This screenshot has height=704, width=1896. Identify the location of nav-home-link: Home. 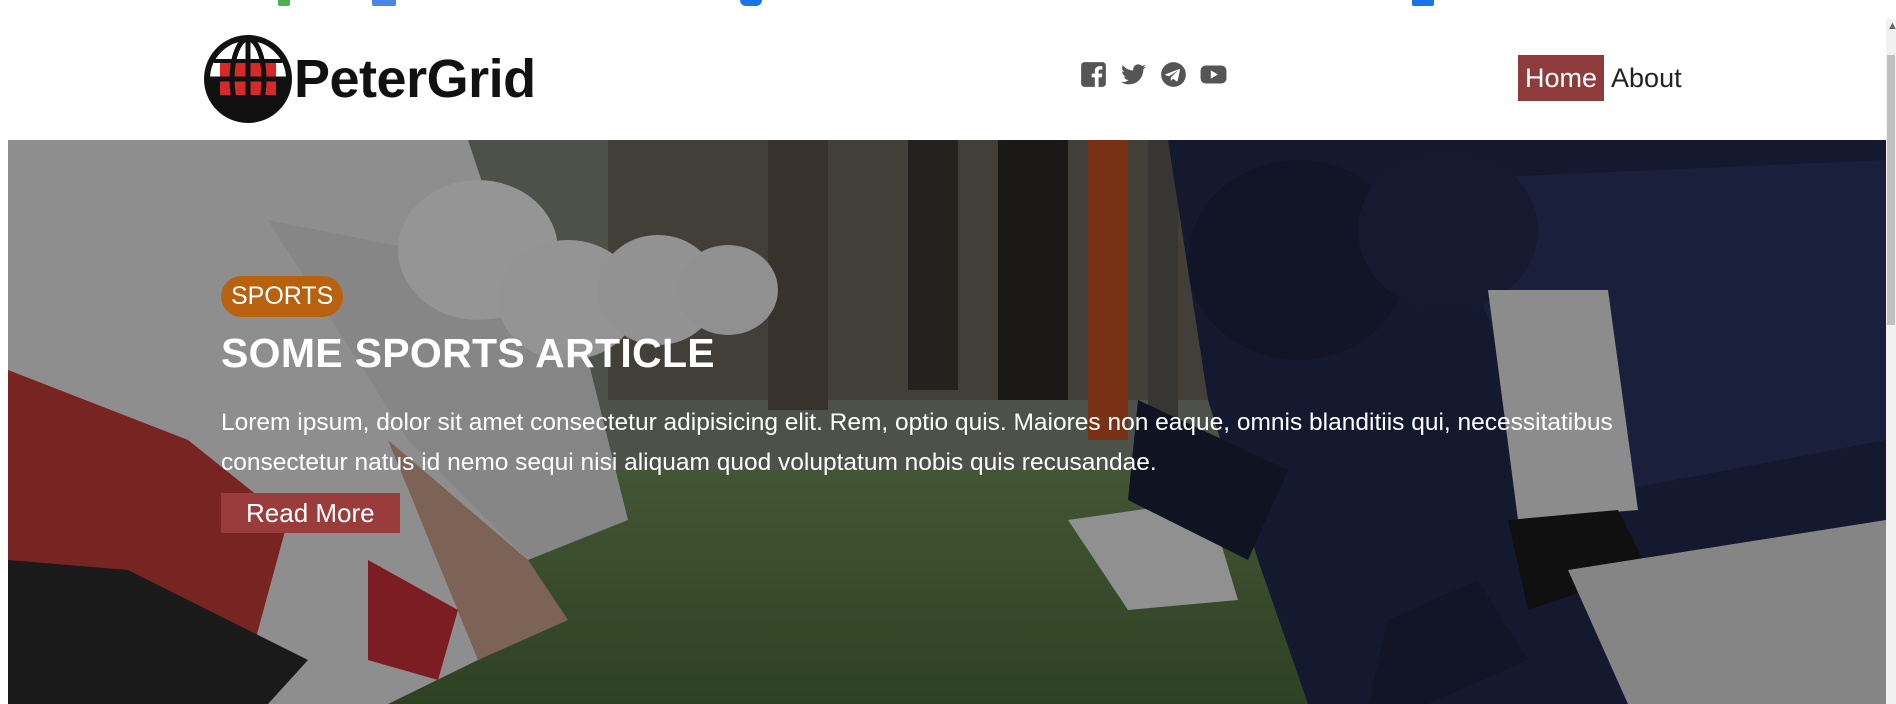
(1561, 78).